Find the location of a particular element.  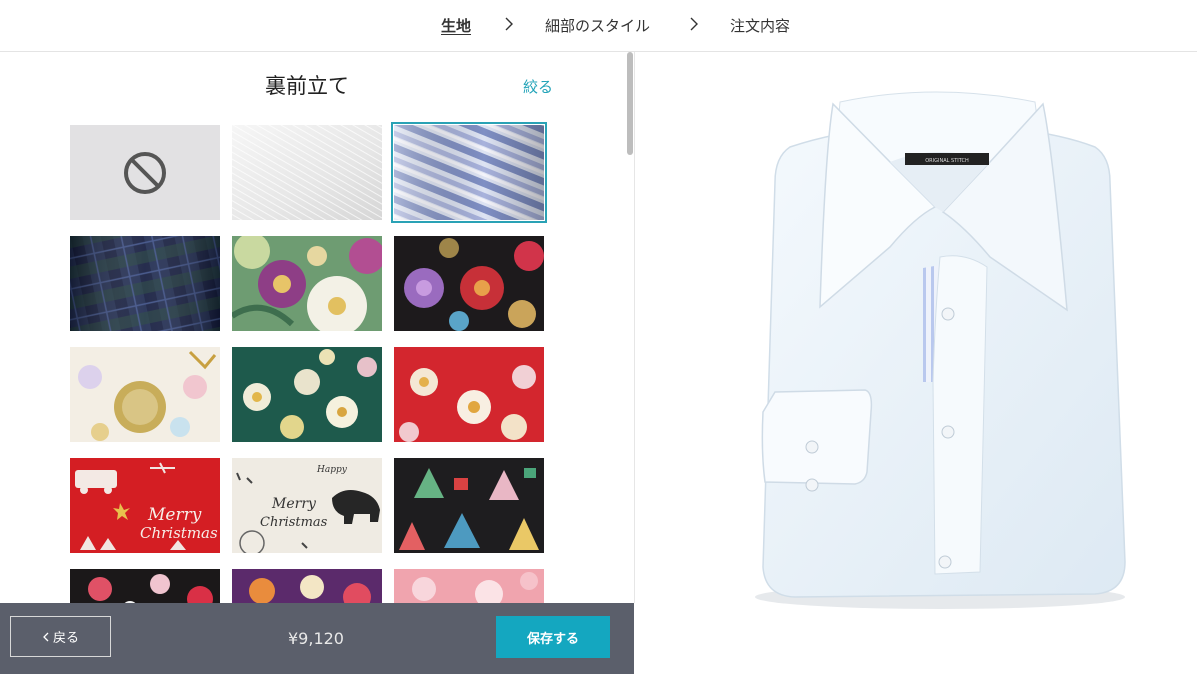

step-detail-style: 細部のスタイル is located at coordinates (597, 25).